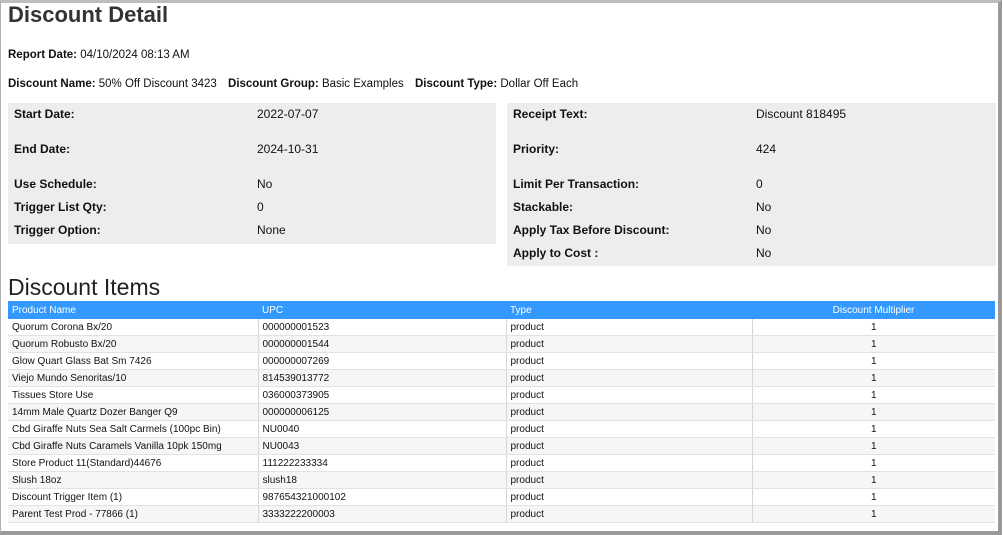  What do you see at coordinates (44, 114) in the screenshot?
I see `detail-label: Start Date:` at bounding box center [44, 114].